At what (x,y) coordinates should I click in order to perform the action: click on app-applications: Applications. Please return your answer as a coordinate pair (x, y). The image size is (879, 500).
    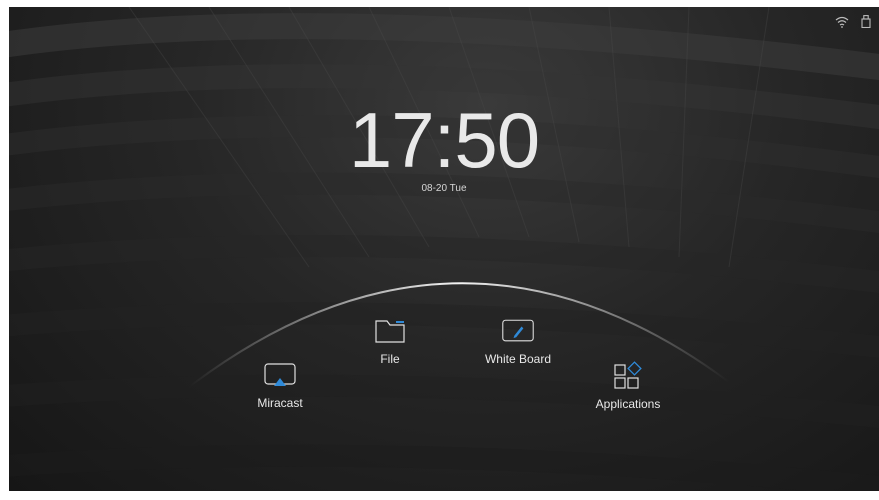
    Looking at the image, I should click on (628, 386).